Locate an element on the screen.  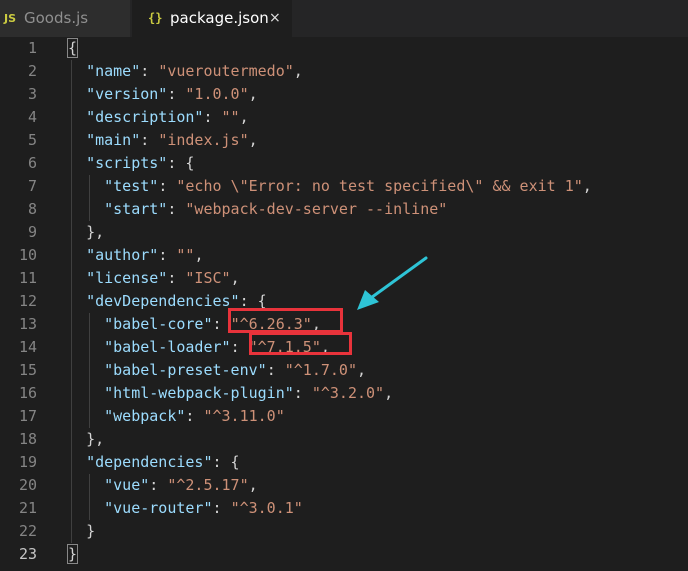
tab-label: package.json is located at coordinates (219, 18).